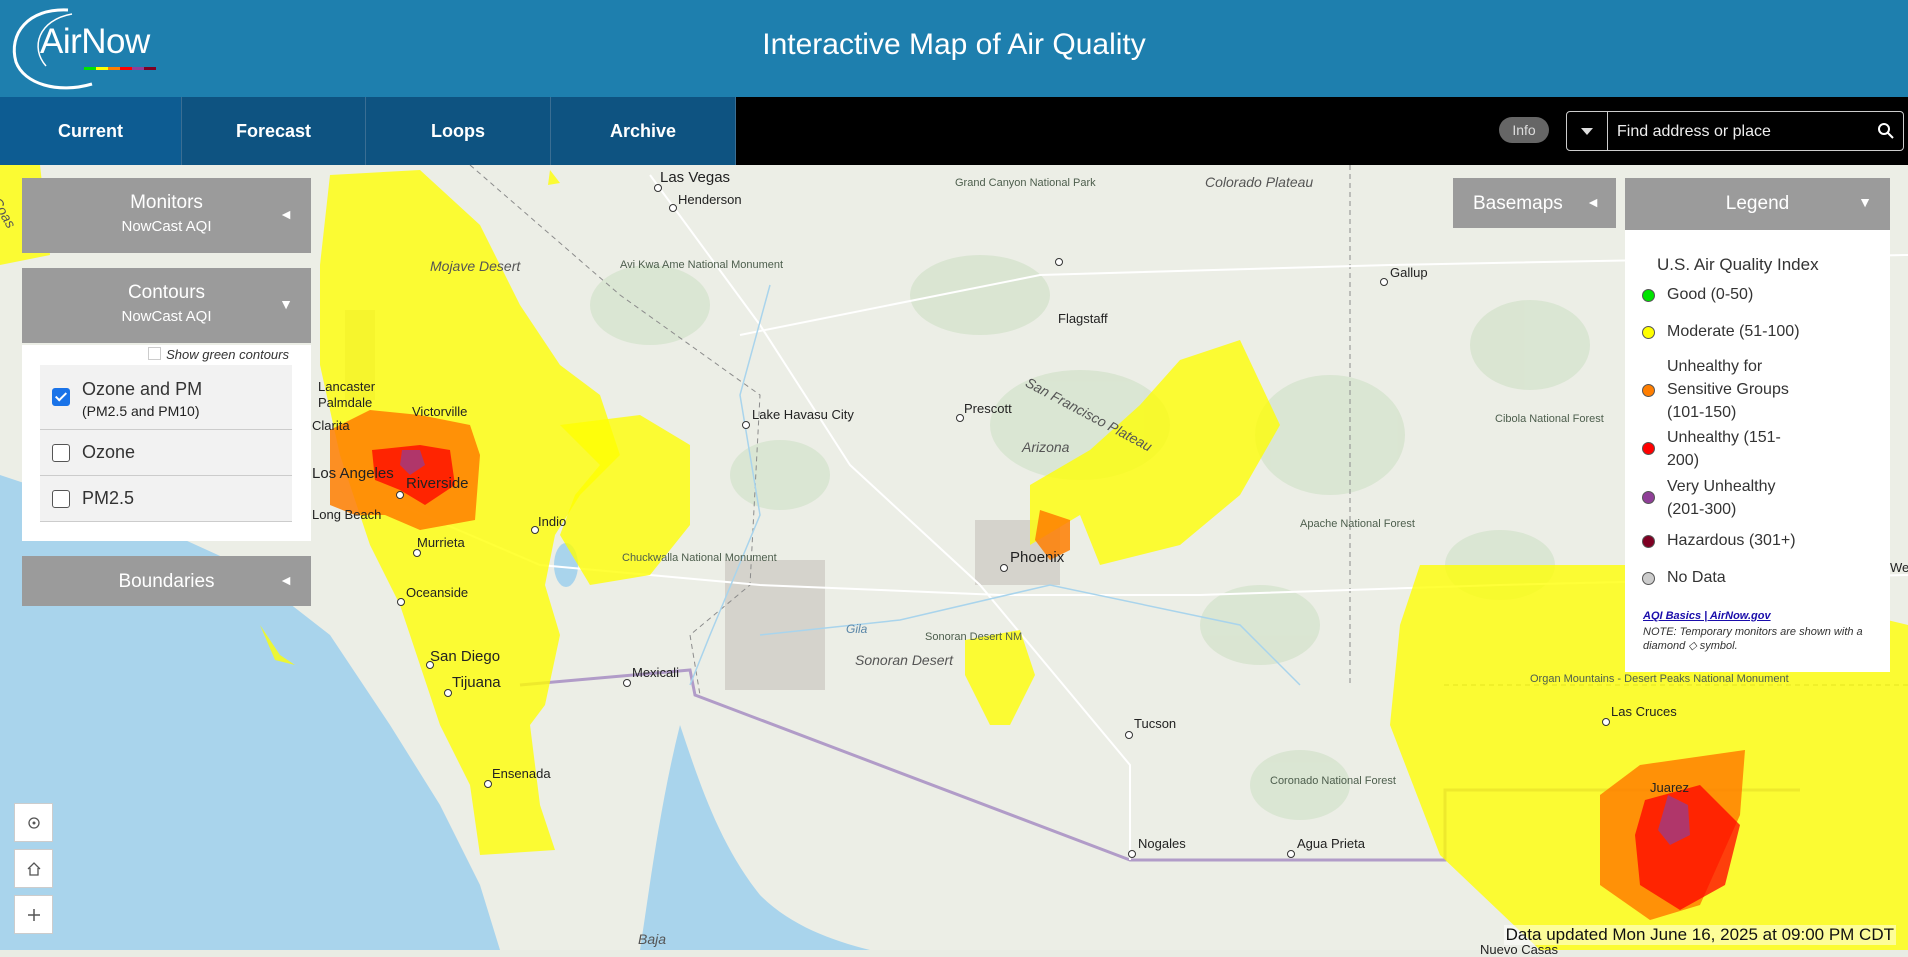  Describe the element at coordinates (1731, 540) in the screenshot. I see `legend-item-label: Hazardous (301+)` at that location.